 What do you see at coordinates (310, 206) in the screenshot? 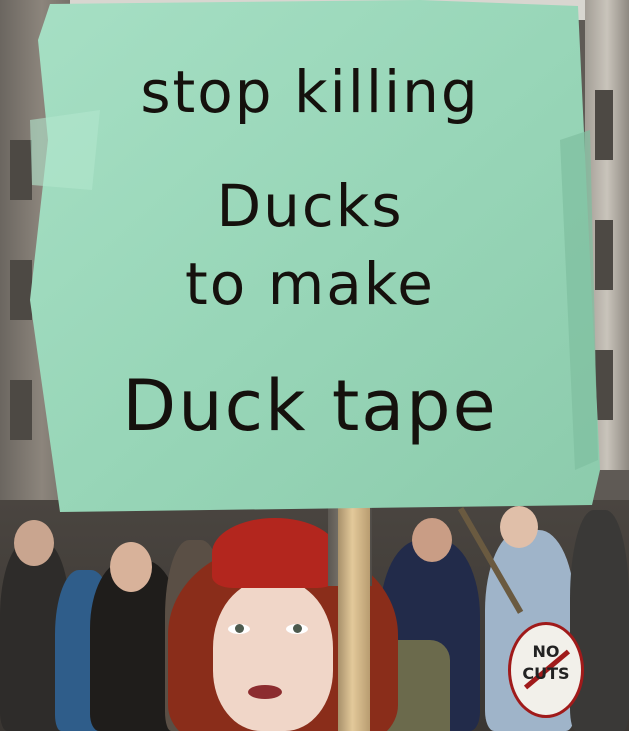
I see `sign-line-2: Ducks` at bounding box center [310, 206].